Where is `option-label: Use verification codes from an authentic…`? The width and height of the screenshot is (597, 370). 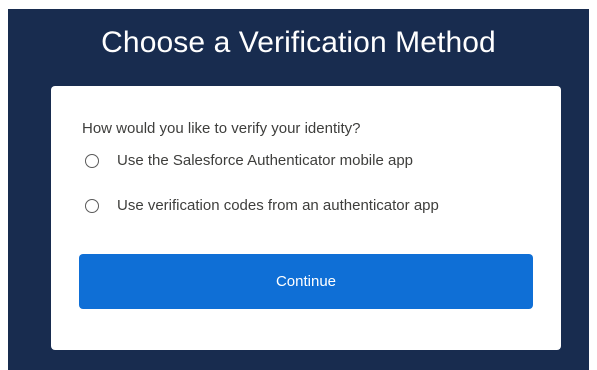
option-label: Use verification codes from an authentic… is located at coordinates (278, 205).